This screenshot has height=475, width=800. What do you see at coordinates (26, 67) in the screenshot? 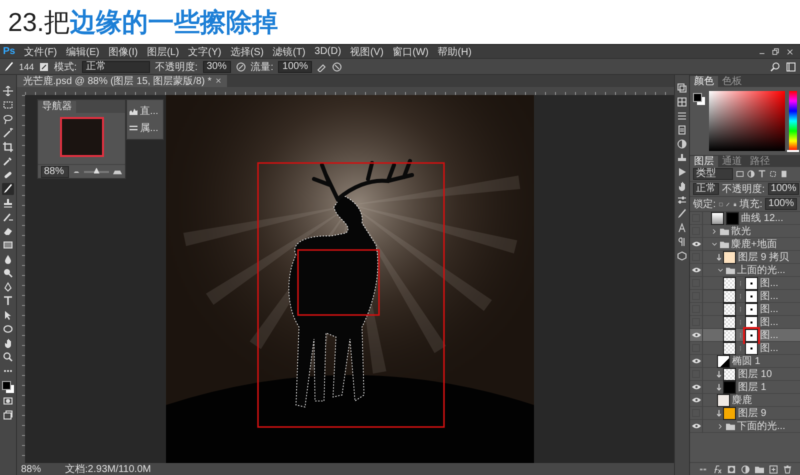
I see `brush-size: 144` at bounding box center [26, 67].